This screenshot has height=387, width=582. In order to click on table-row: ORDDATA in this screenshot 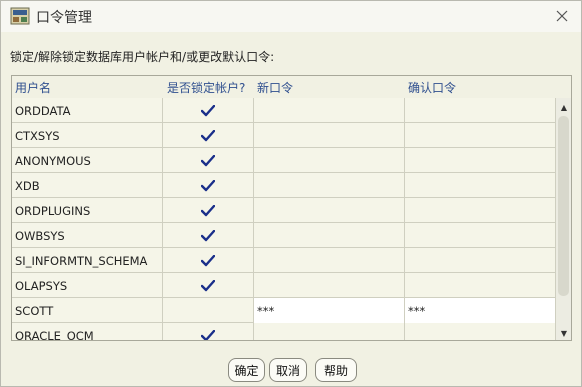, I will do `click(284, 110)`.